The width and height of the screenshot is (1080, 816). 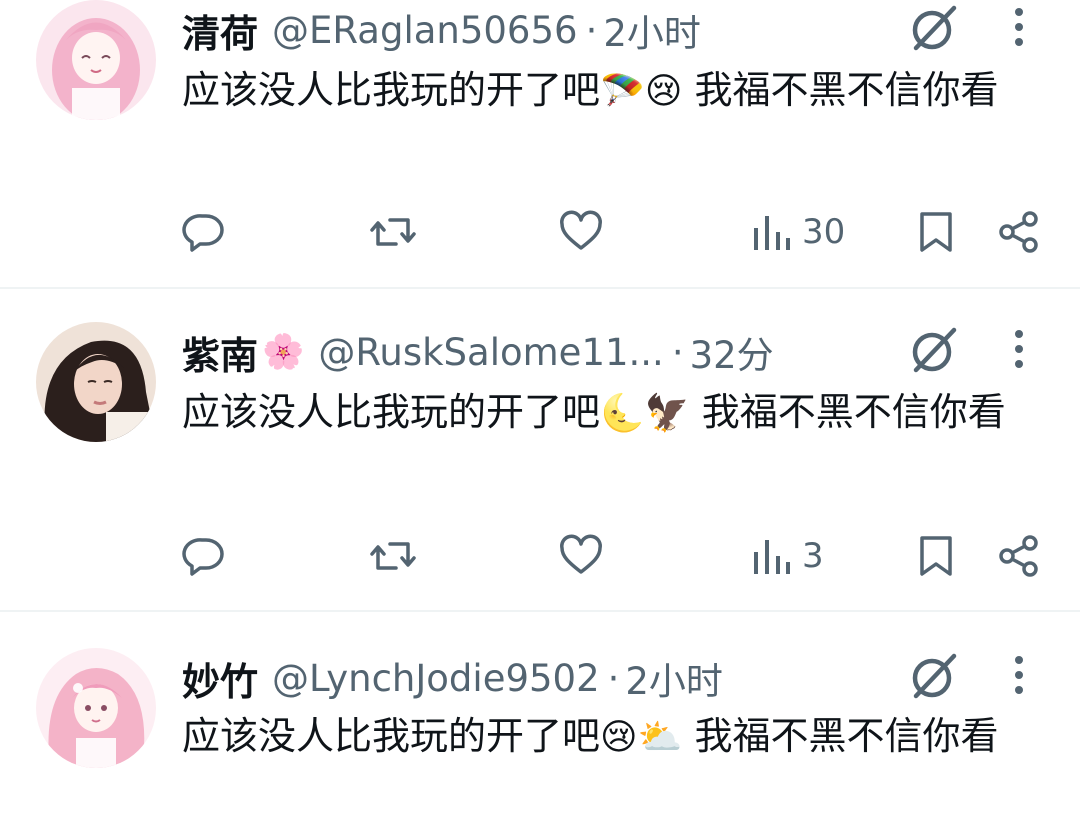 I want to click on emoji: ⛅, so click(x=660, y=737).